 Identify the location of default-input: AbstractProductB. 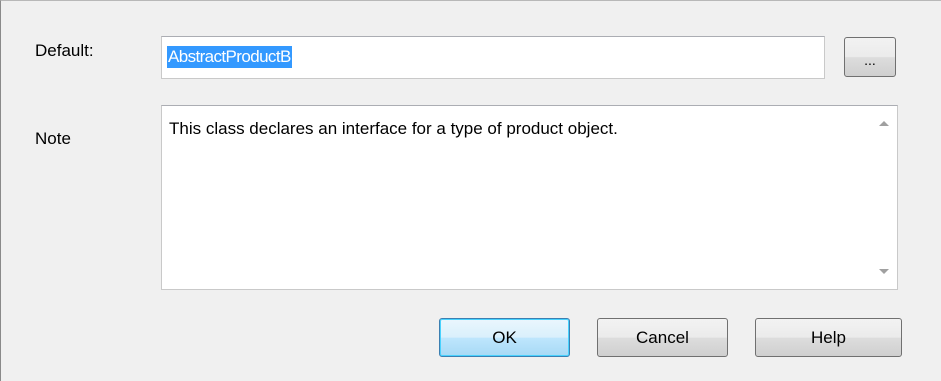
(493, 57).